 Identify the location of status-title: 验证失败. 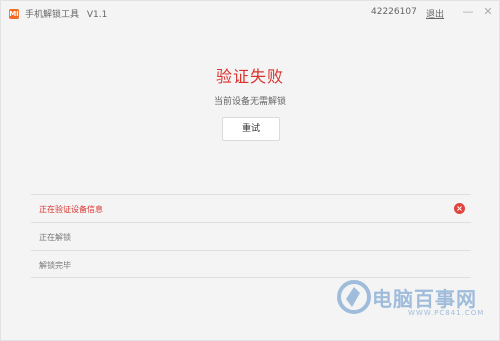
(249, 76).